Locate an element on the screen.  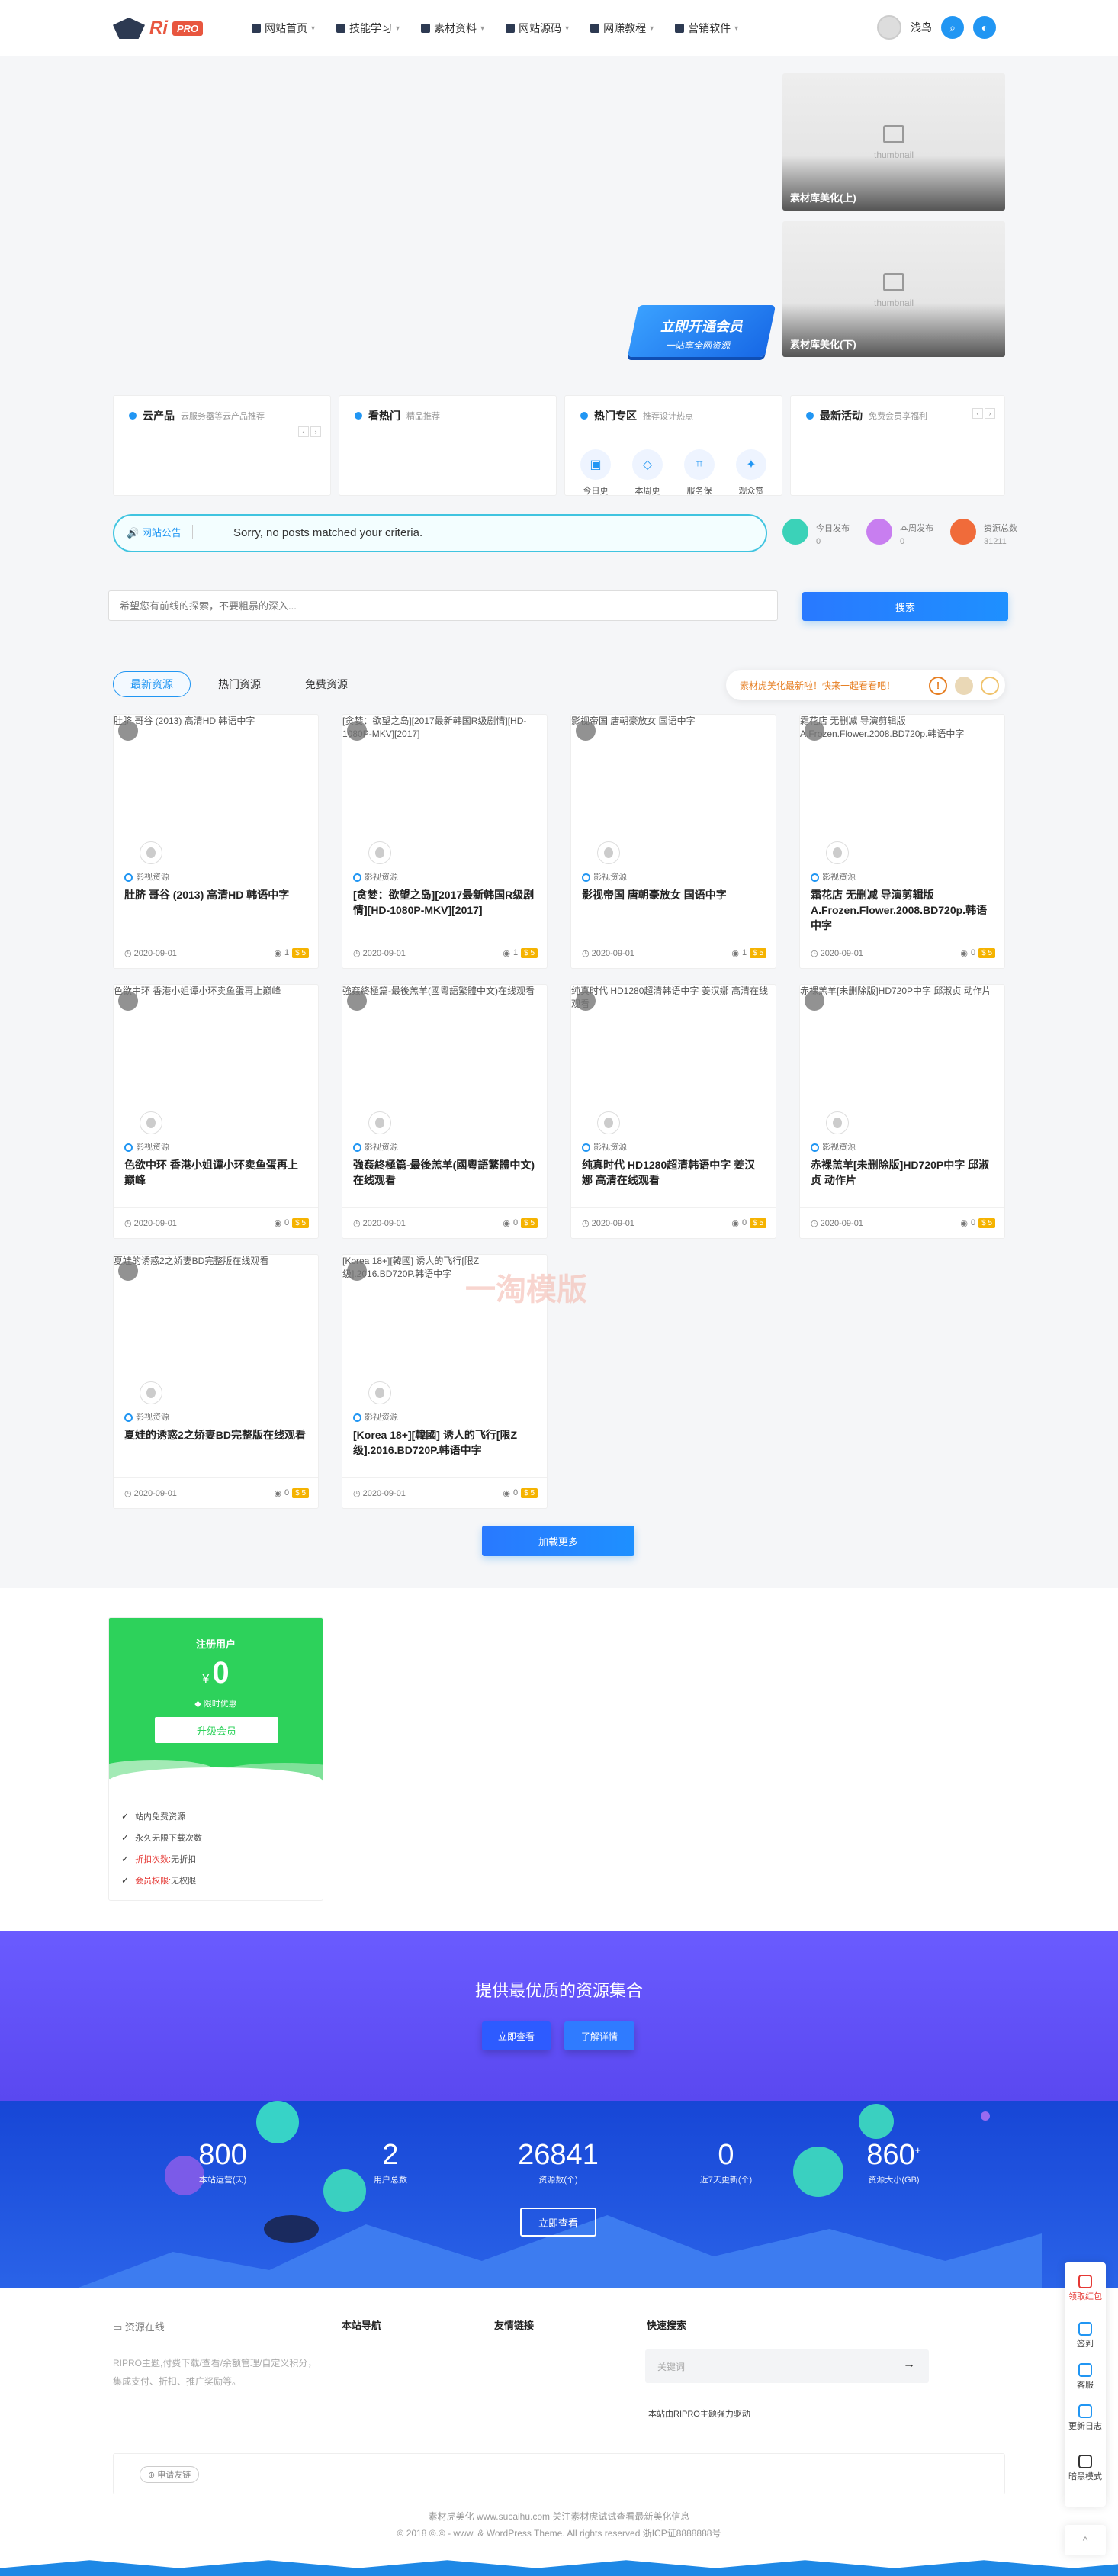
nav-item-1: 技能学习 ▾ is located at coordinates (368, 28).